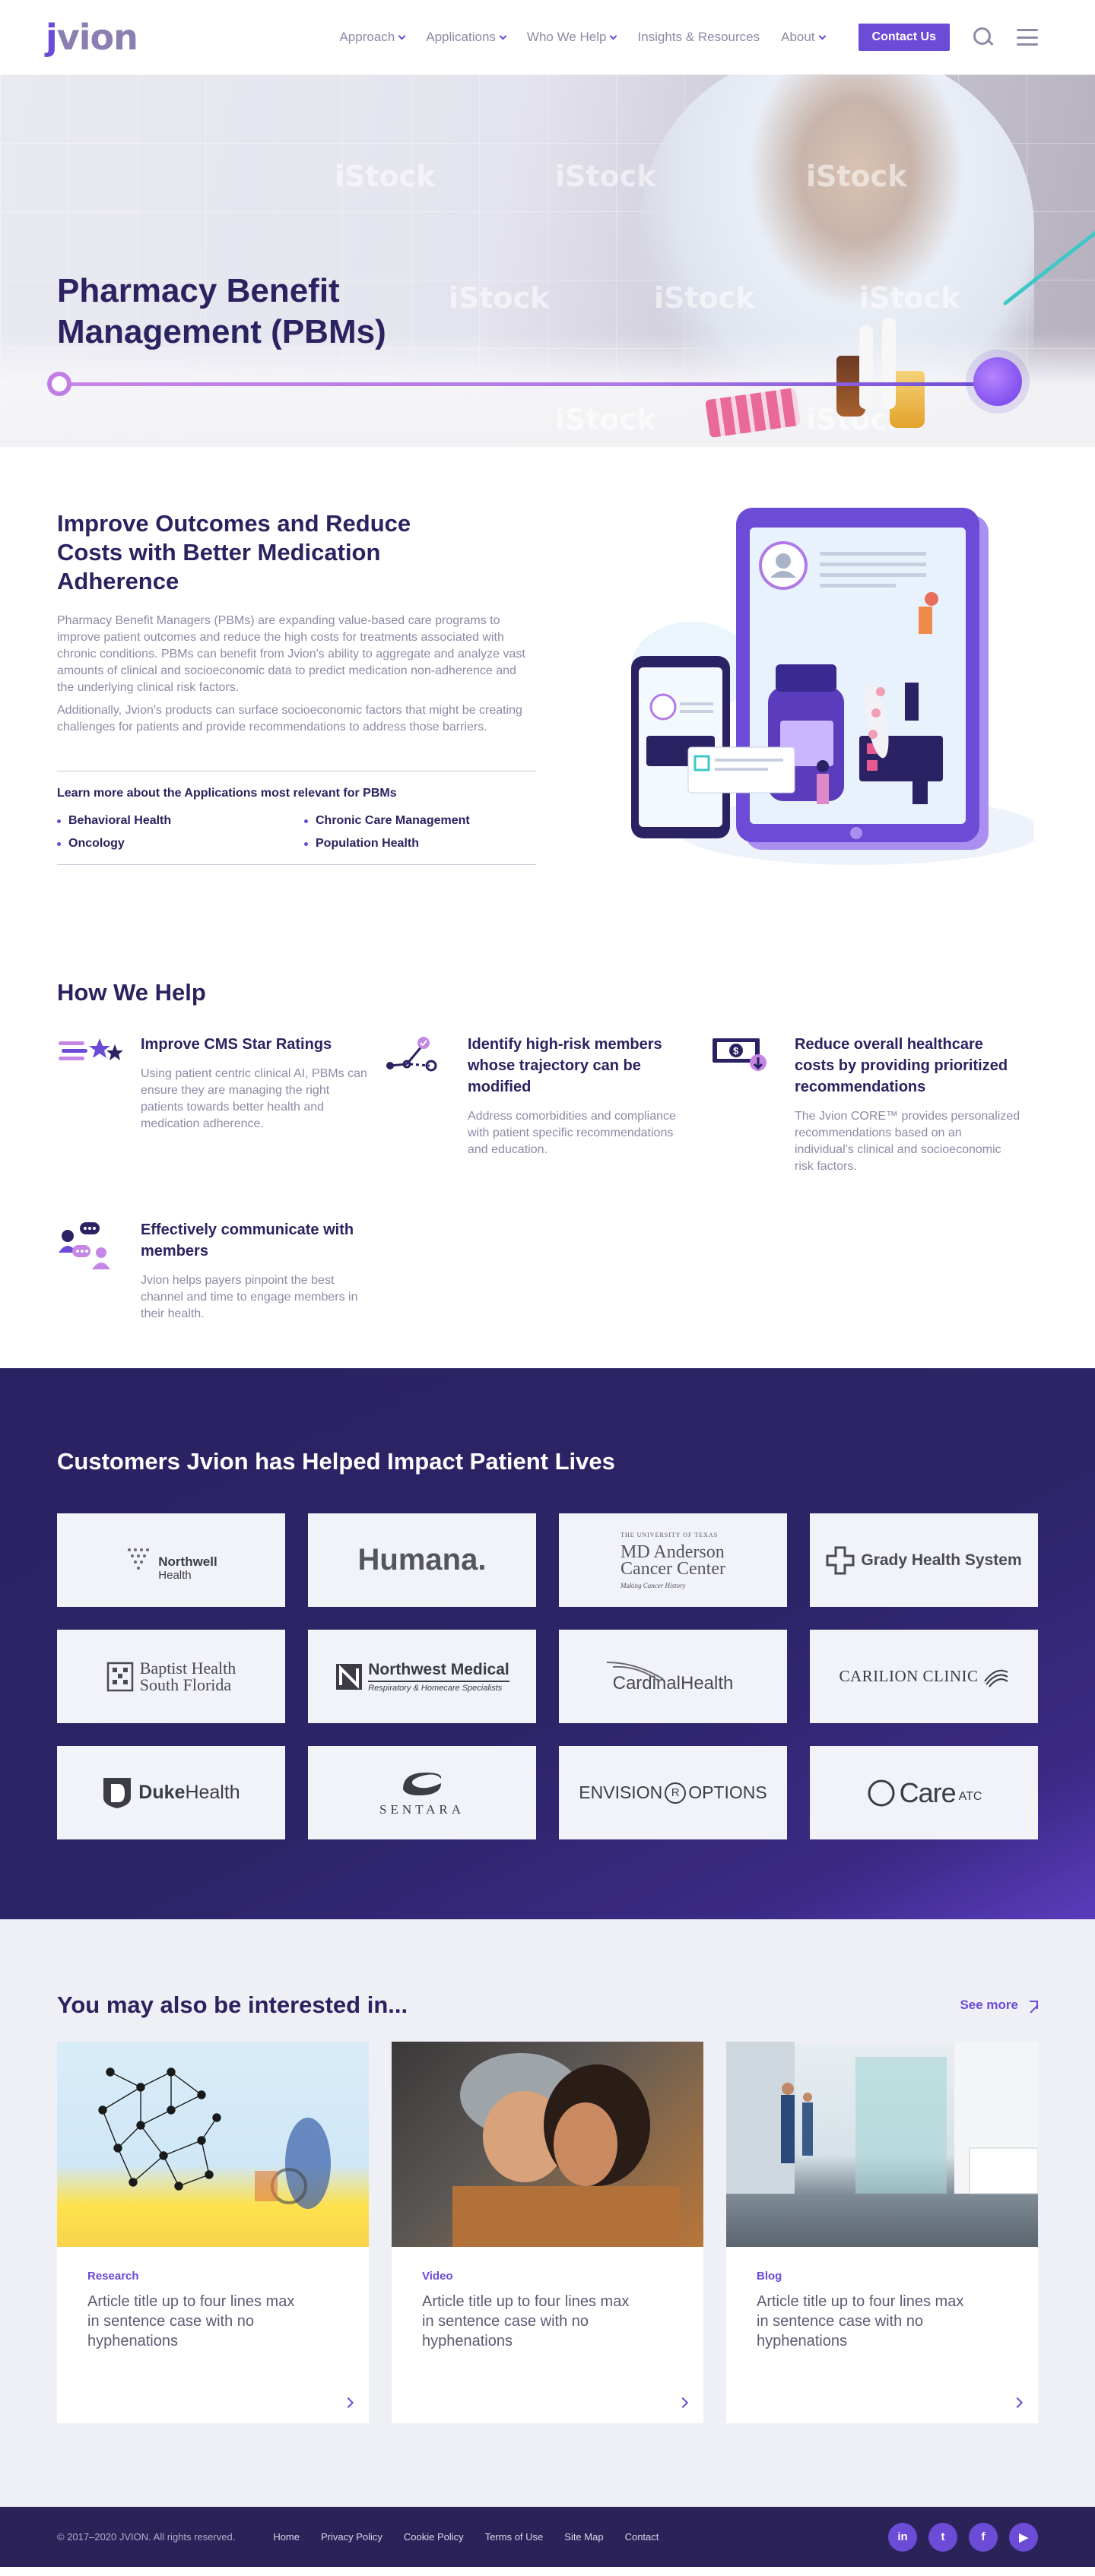 This screenshot has width=1095, height=2576. Describe the element at coordinates (698, 37) in the screenshot. I see `nav-insights: Insights & Resources` at that location.